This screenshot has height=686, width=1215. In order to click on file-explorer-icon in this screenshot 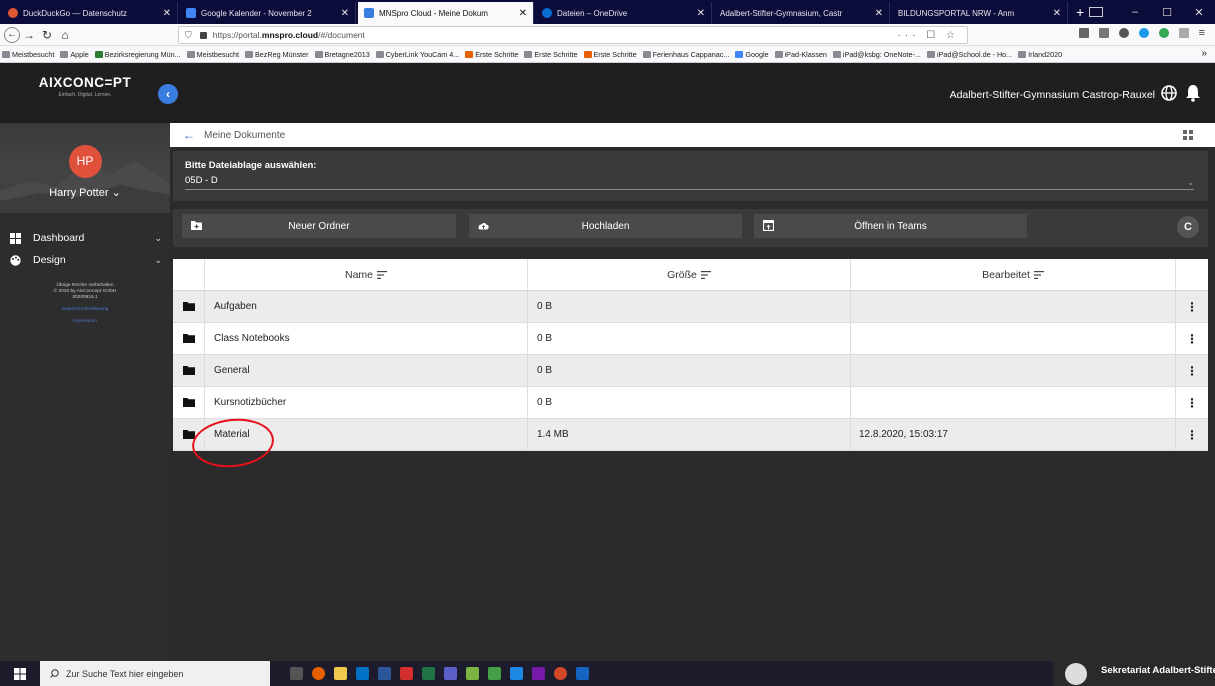, I will do `click(340, 673)`.